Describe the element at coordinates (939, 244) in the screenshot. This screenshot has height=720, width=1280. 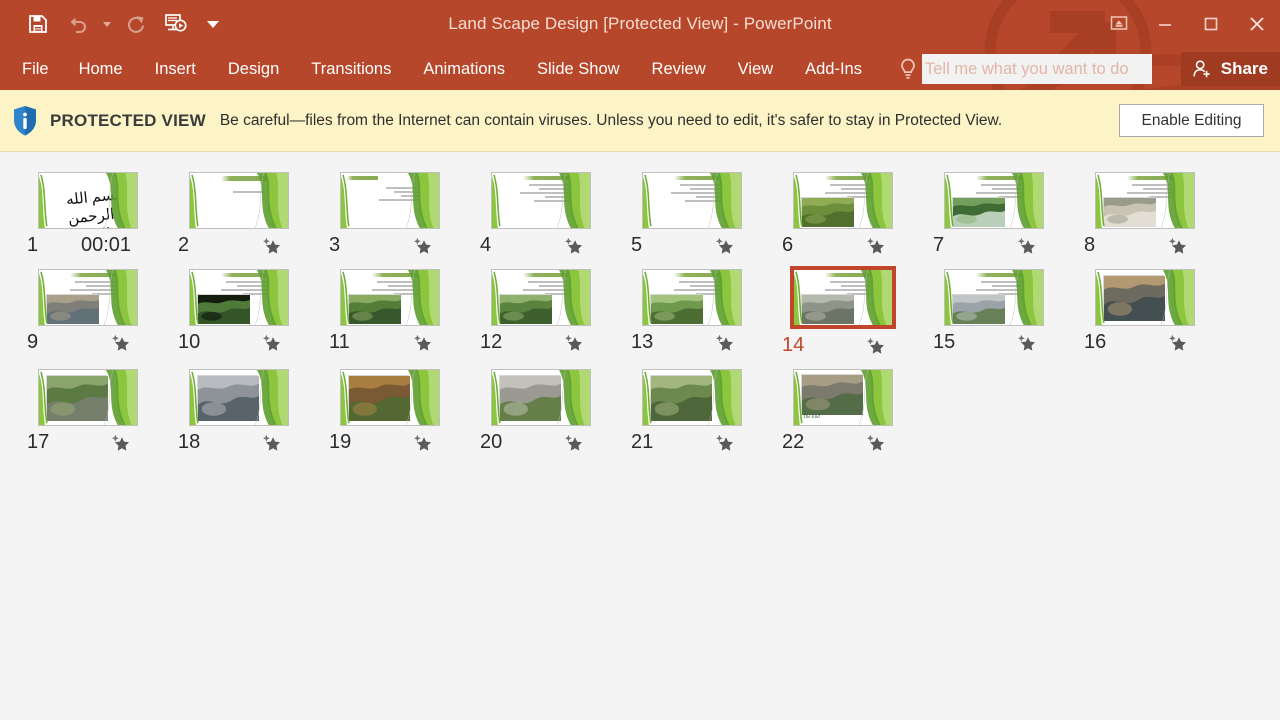
I see `slide-number: 7` at that location.